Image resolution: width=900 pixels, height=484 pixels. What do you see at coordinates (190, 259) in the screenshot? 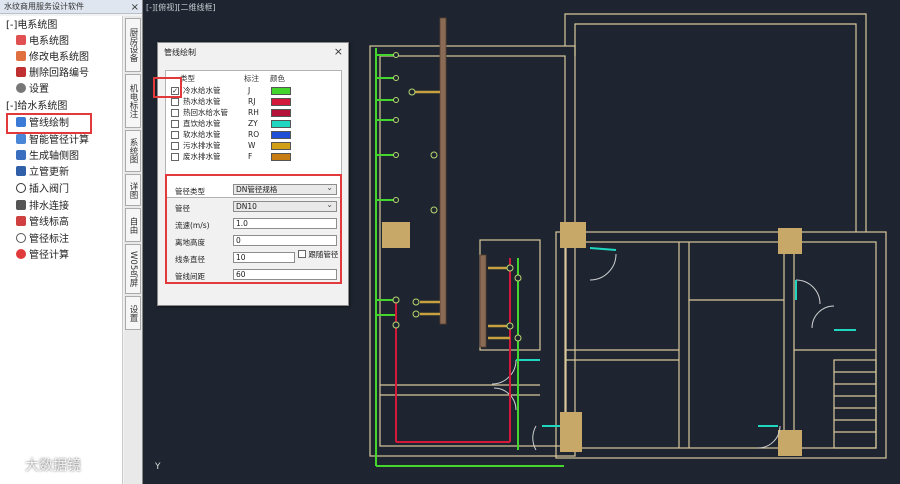
I see `line-diameter-label: 线条直径` at bounding box center [190, 259].